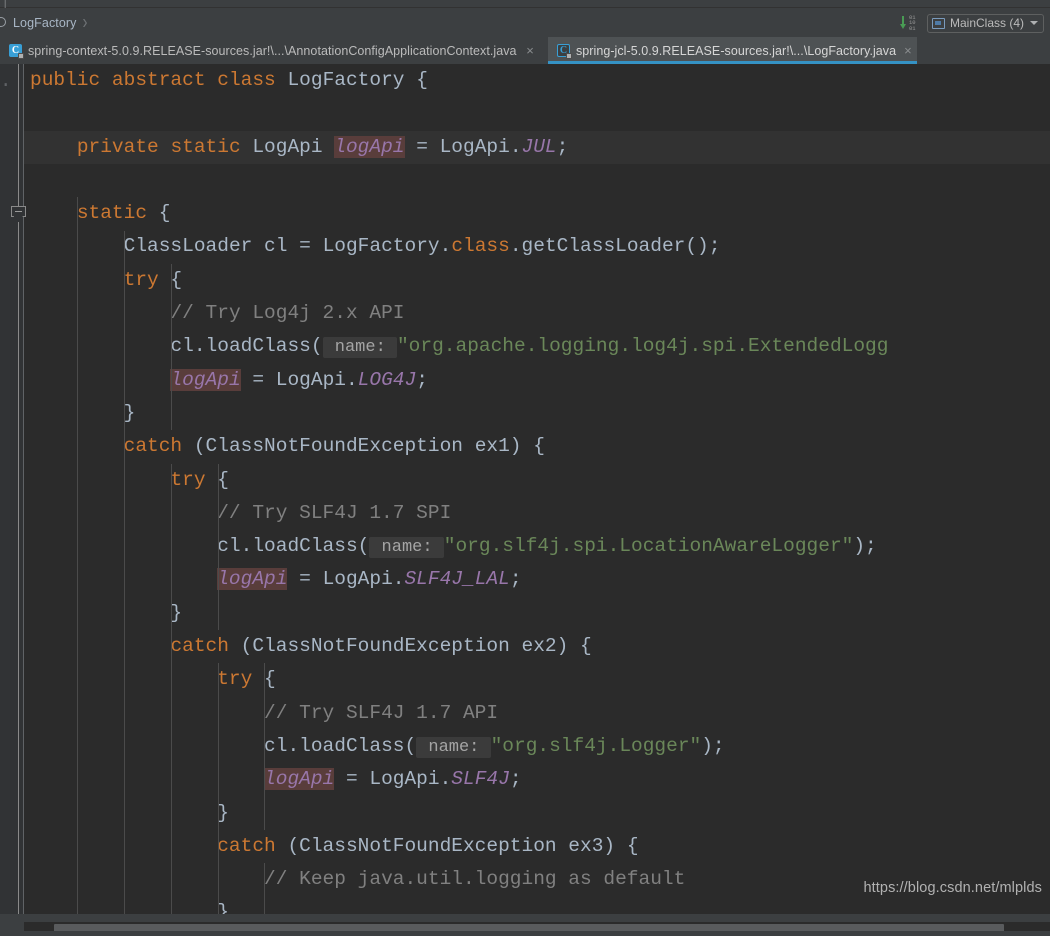  Describe the element at coordinates (287, 146) in the screenshot. I see `code-token: LogApi` at that location.